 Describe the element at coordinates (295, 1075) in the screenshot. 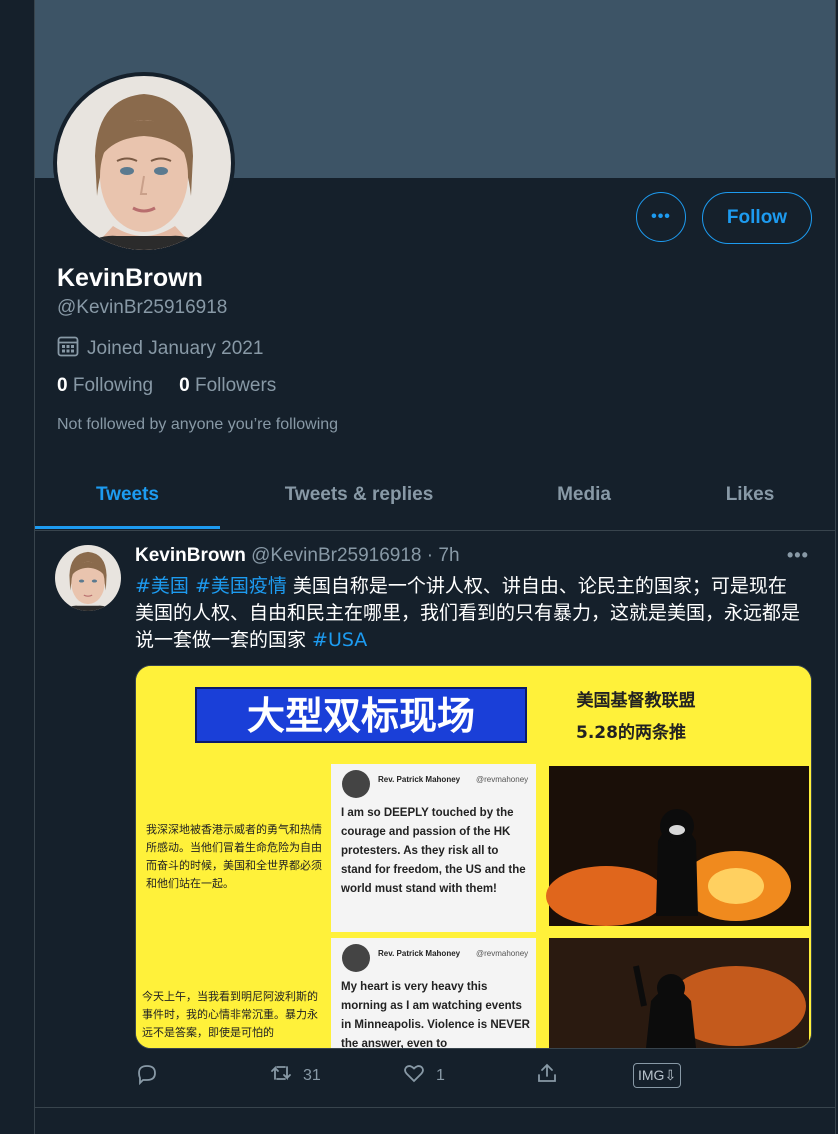

I see `retweet-button: 31` at that location.